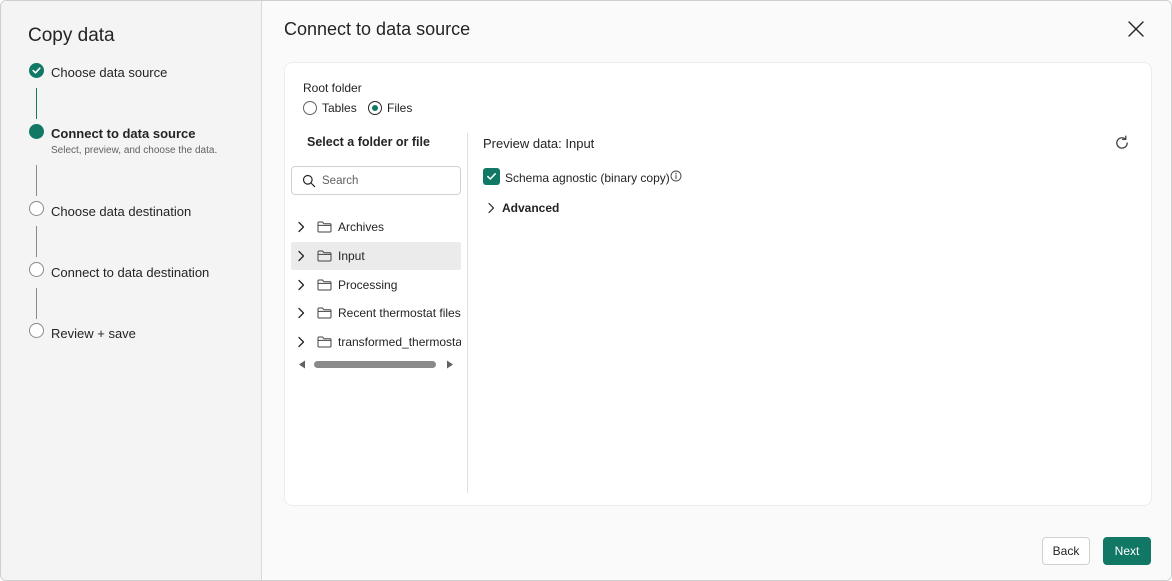 The height and width of the screenshot is (581, 1172). I want to click on root-folder-label: Root folder, so click(332, 88).